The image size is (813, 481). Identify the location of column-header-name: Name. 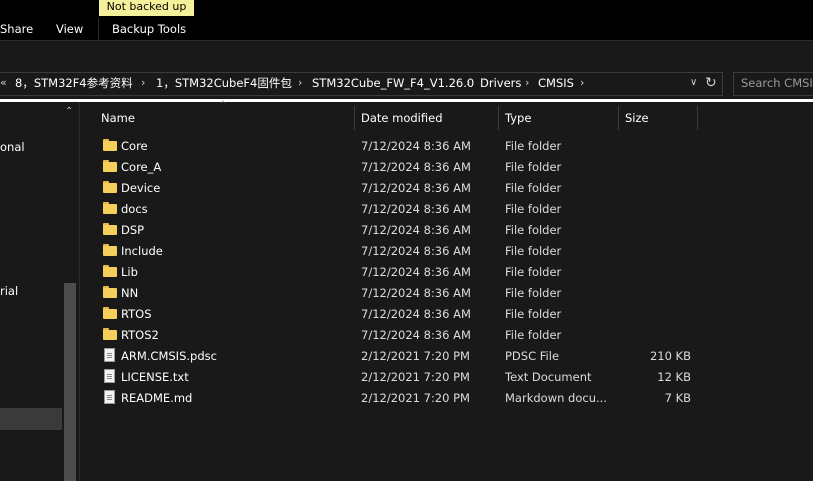
(118, 118).